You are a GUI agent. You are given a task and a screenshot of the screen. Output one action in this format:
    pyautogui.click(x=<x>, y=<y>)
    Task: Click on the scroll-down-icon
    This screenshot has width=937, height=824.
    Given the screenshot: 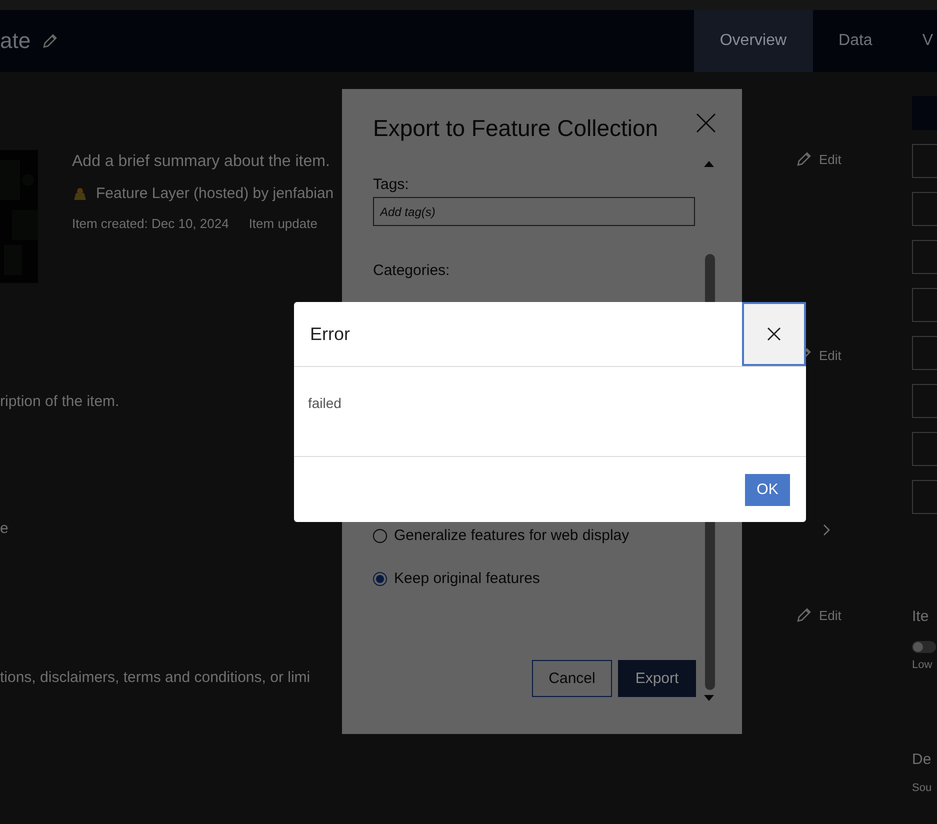 What is the action you would take?
    pyautogui.click(x=709, y=698)
    